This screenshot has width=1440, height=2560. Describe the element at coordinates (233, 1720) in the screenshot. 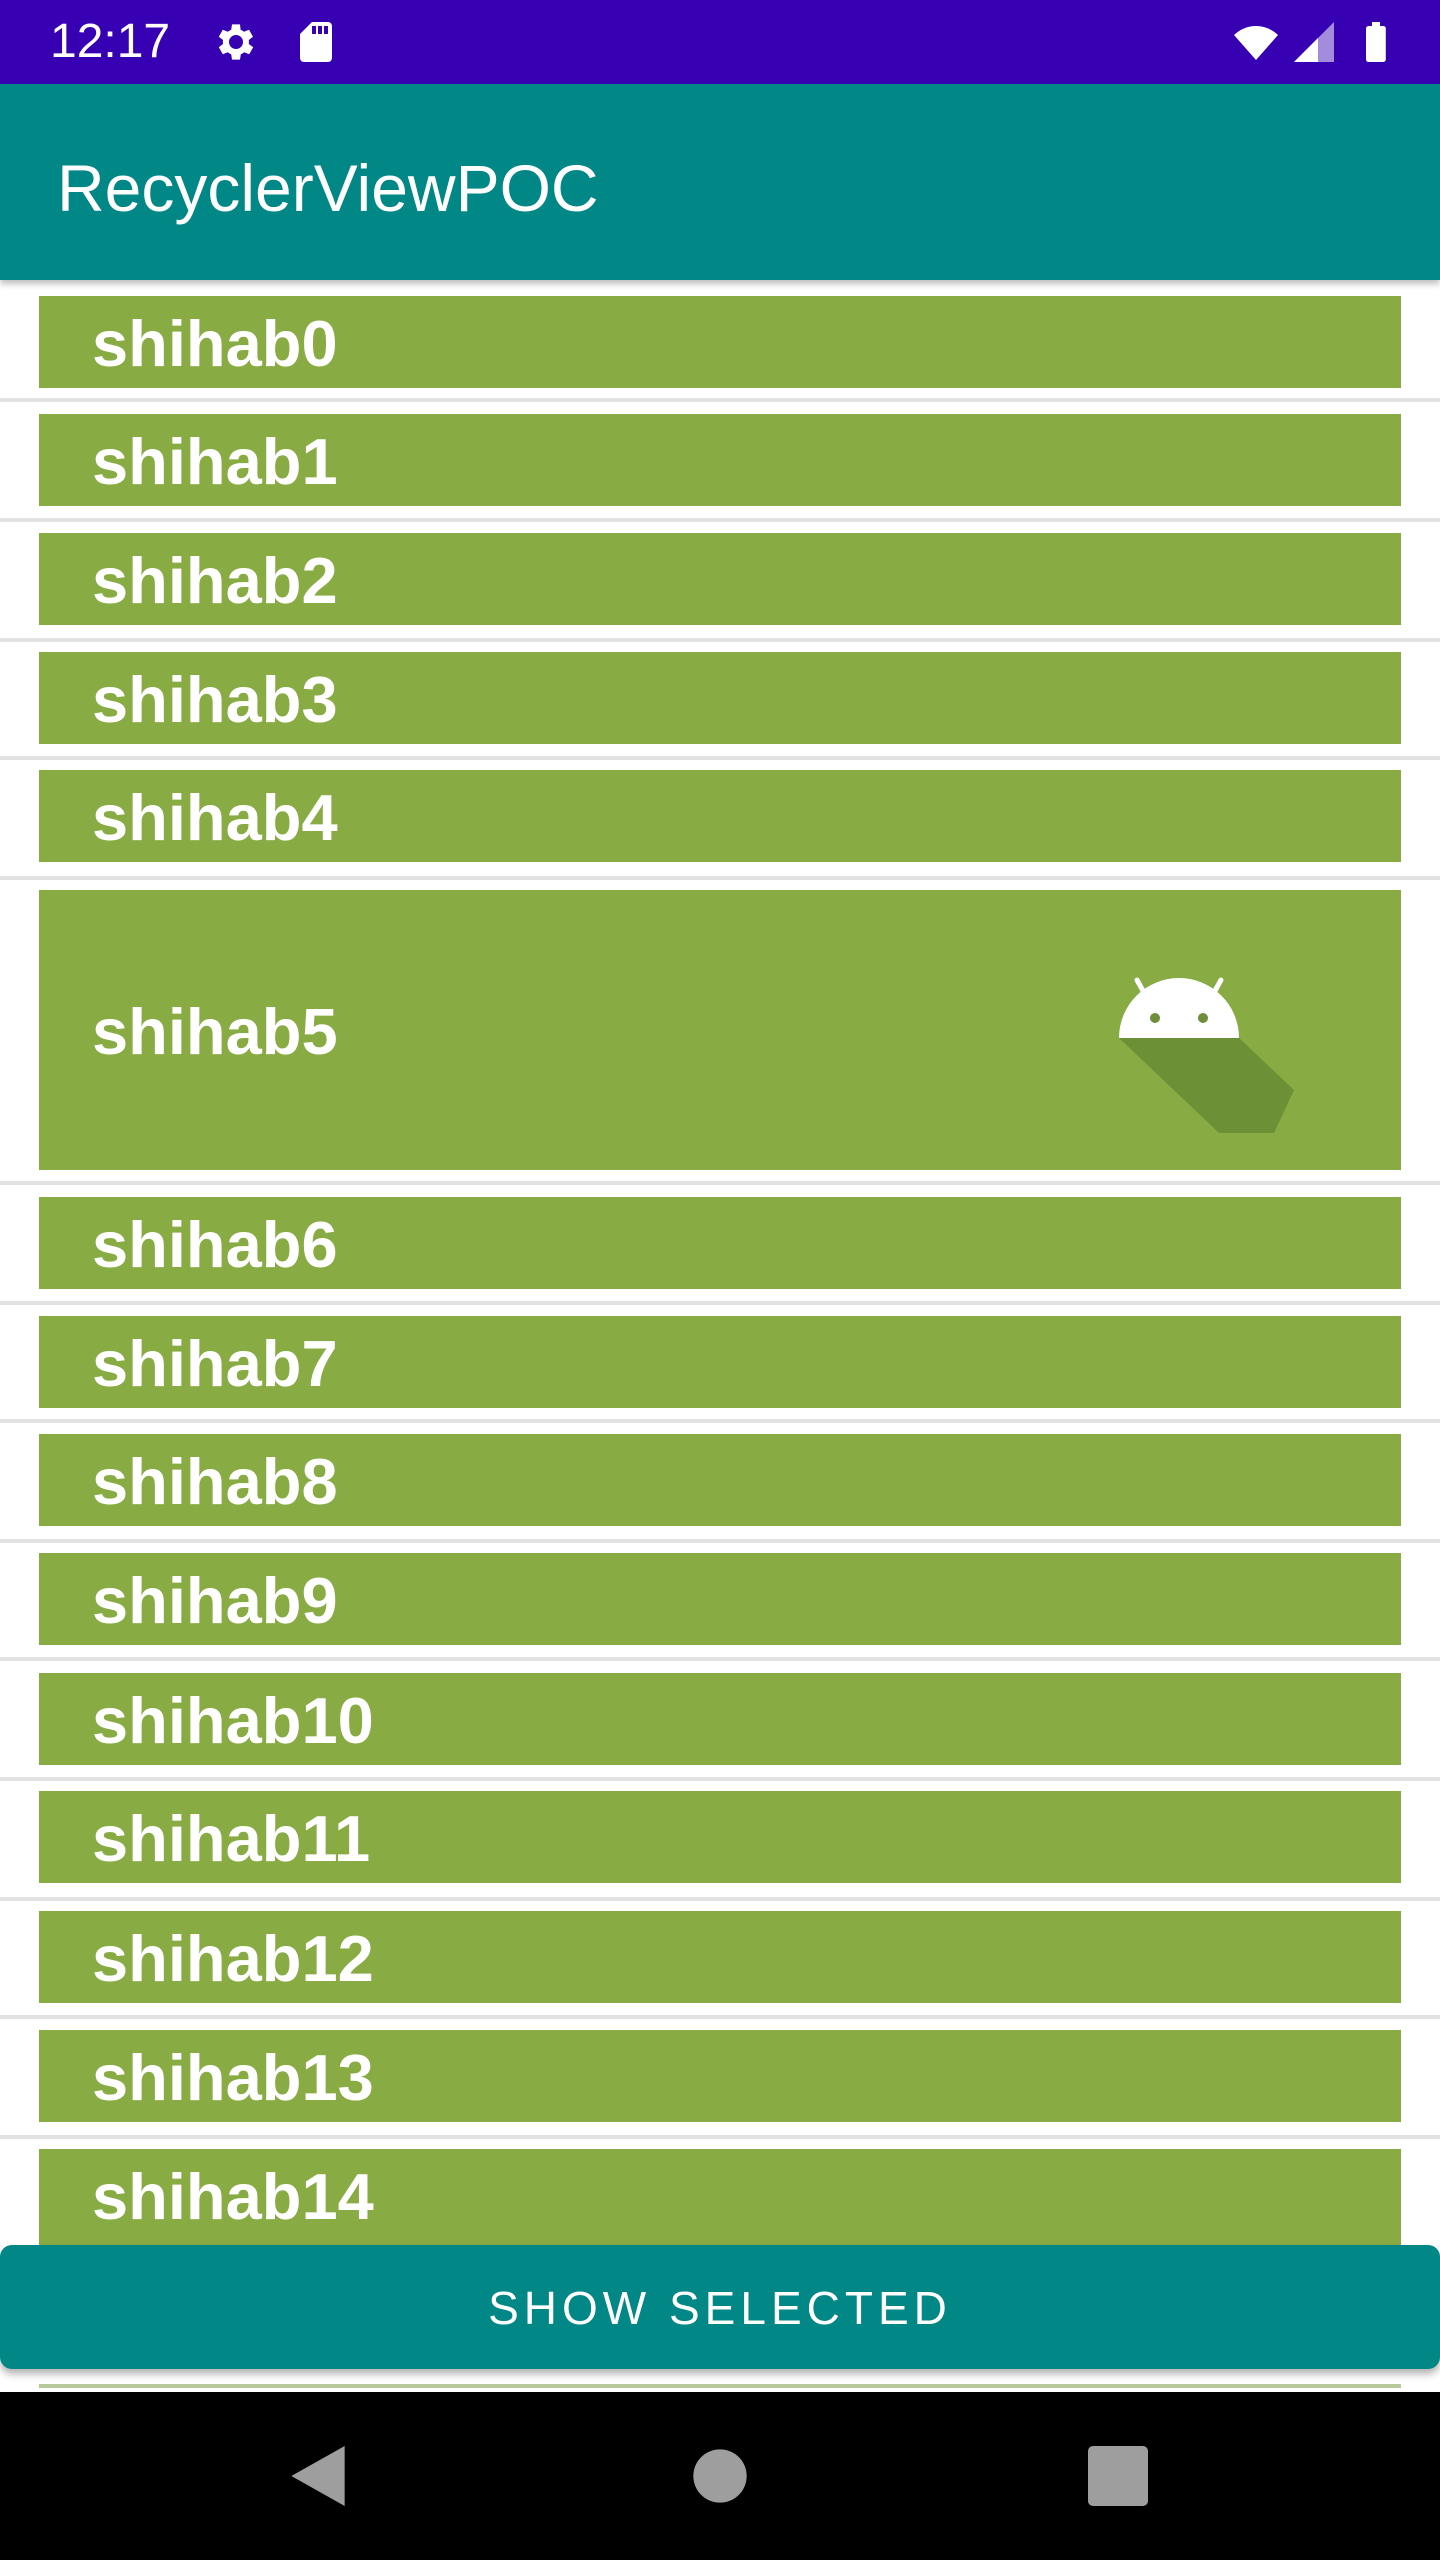

I see `item-label: shihab10` at that location.